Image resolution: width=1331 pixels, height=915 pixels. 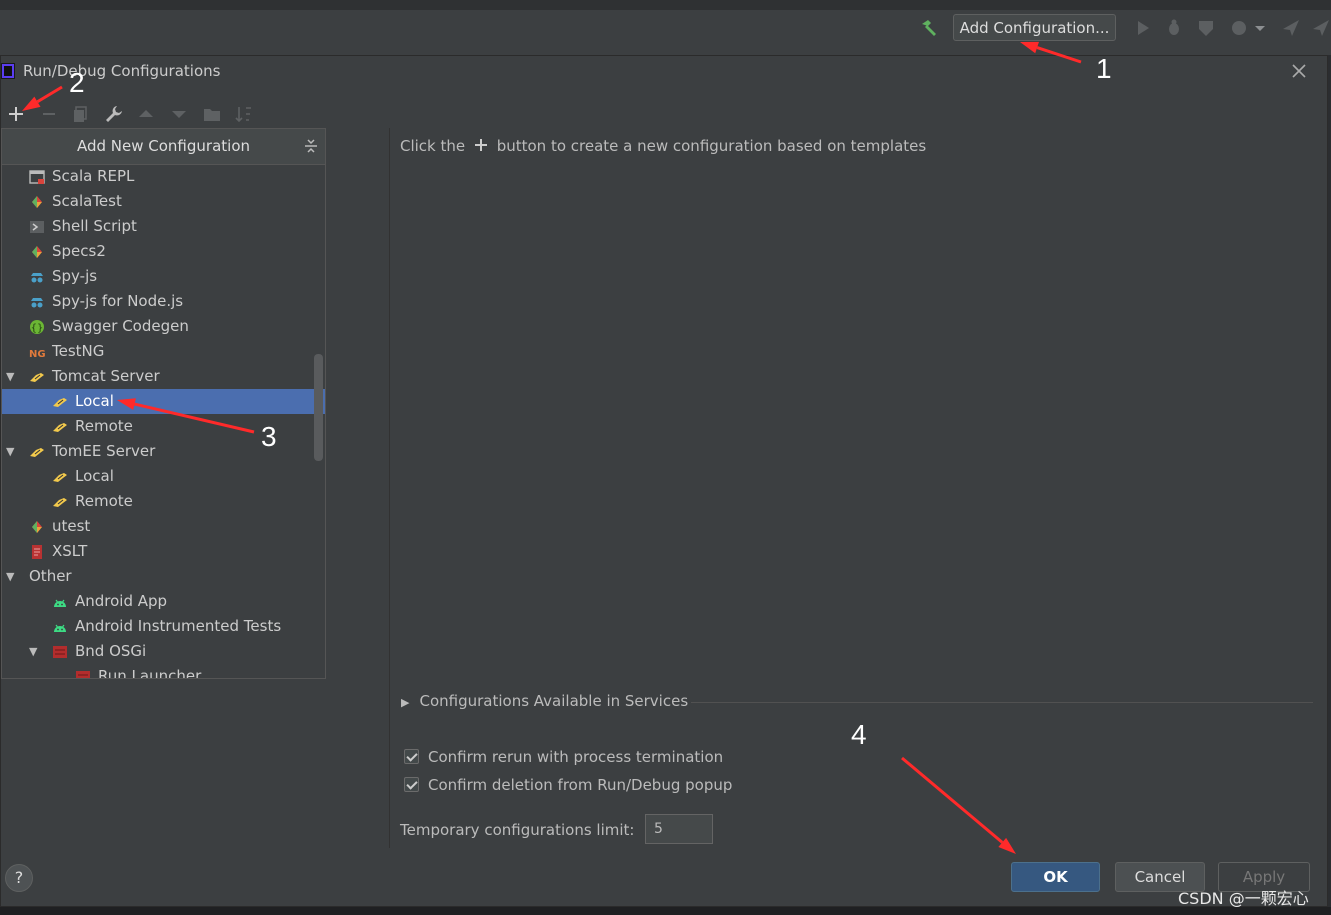 I want to click on move-up-icon, so click(x=146, y=114).